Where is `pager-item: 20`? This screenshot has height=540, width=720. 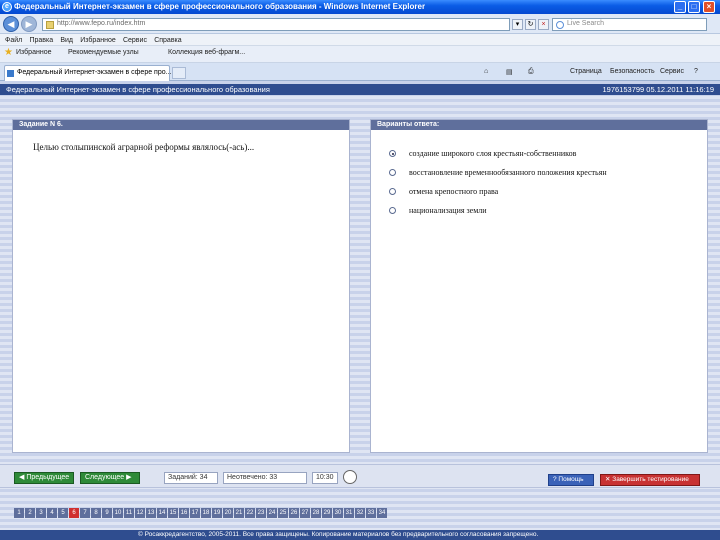
pager-item: 20 is located at coordinates (228, 513).